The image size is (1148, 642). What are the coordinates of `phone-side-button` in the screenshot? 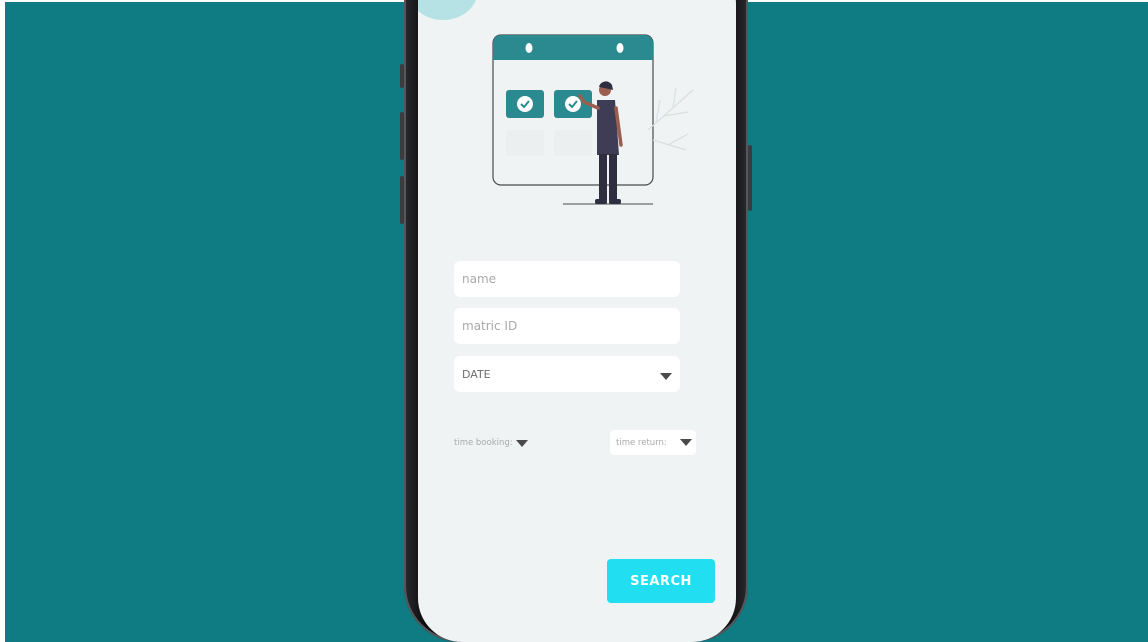 It's located at (402, 76).